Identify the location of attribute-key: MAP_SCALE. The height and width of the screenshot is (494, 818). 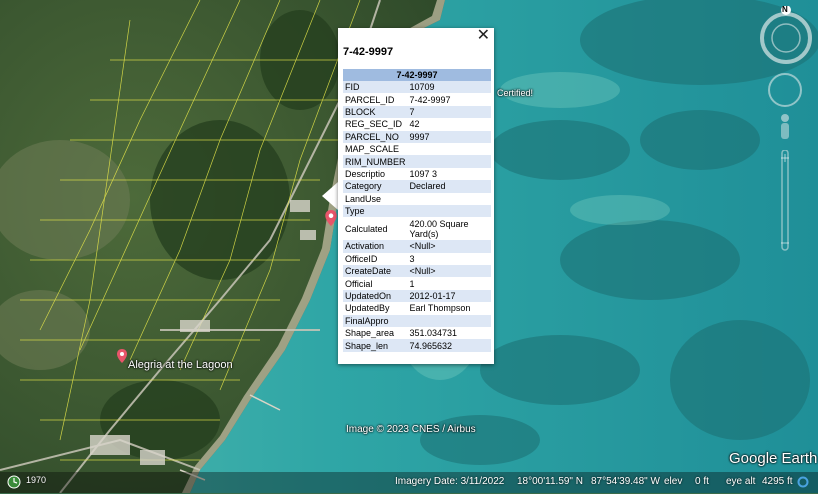
(375, 149).